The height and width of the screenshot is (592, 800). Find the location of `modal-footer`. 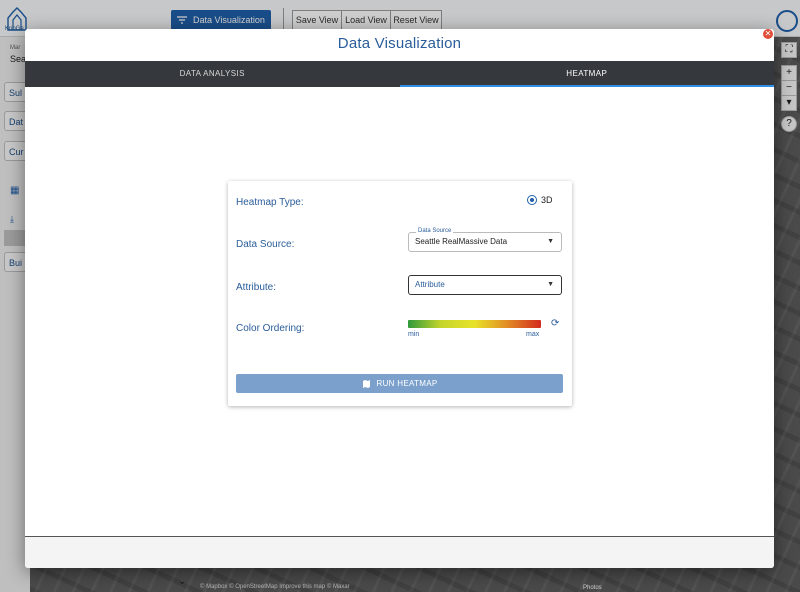

modal-footer is located at coordinates (399, 552).